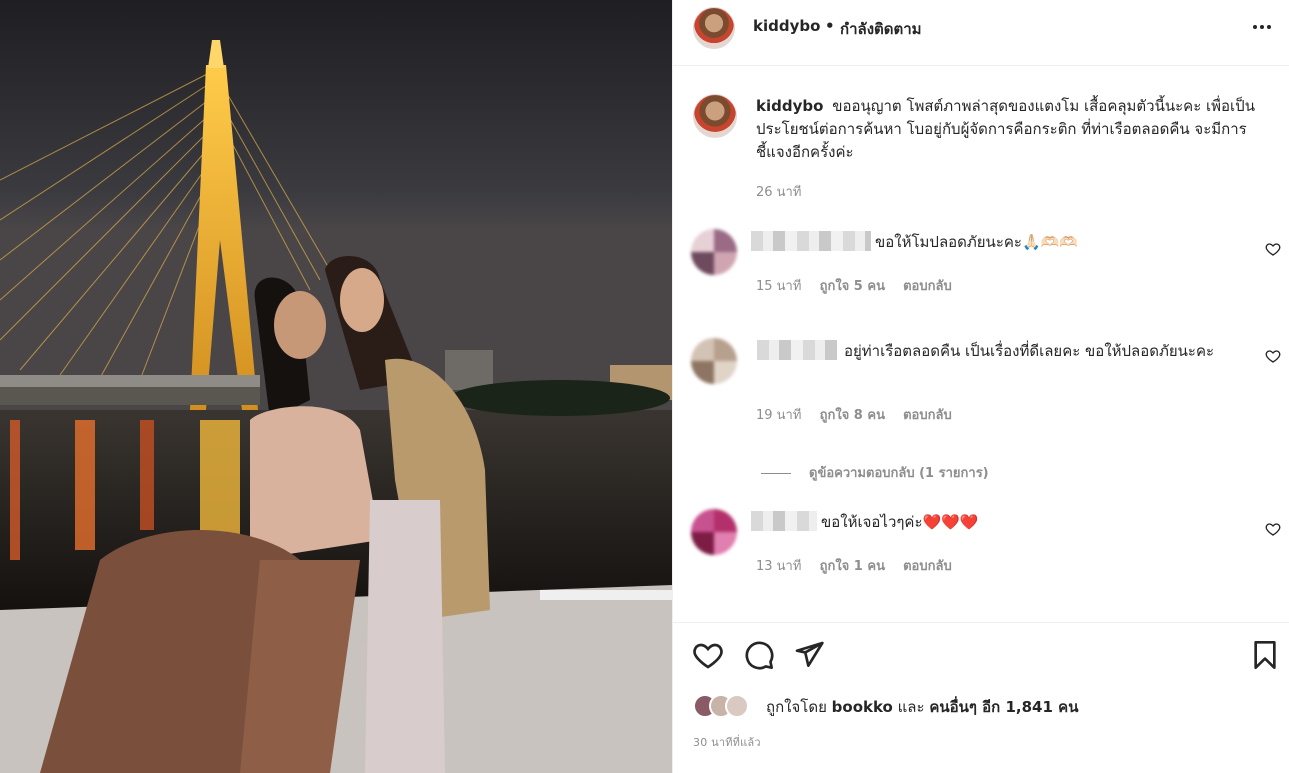  What do you see at coordinates (786, 26) in the screenshot?
I see `post-username: kiddybo` at bounding box center [786, 26].